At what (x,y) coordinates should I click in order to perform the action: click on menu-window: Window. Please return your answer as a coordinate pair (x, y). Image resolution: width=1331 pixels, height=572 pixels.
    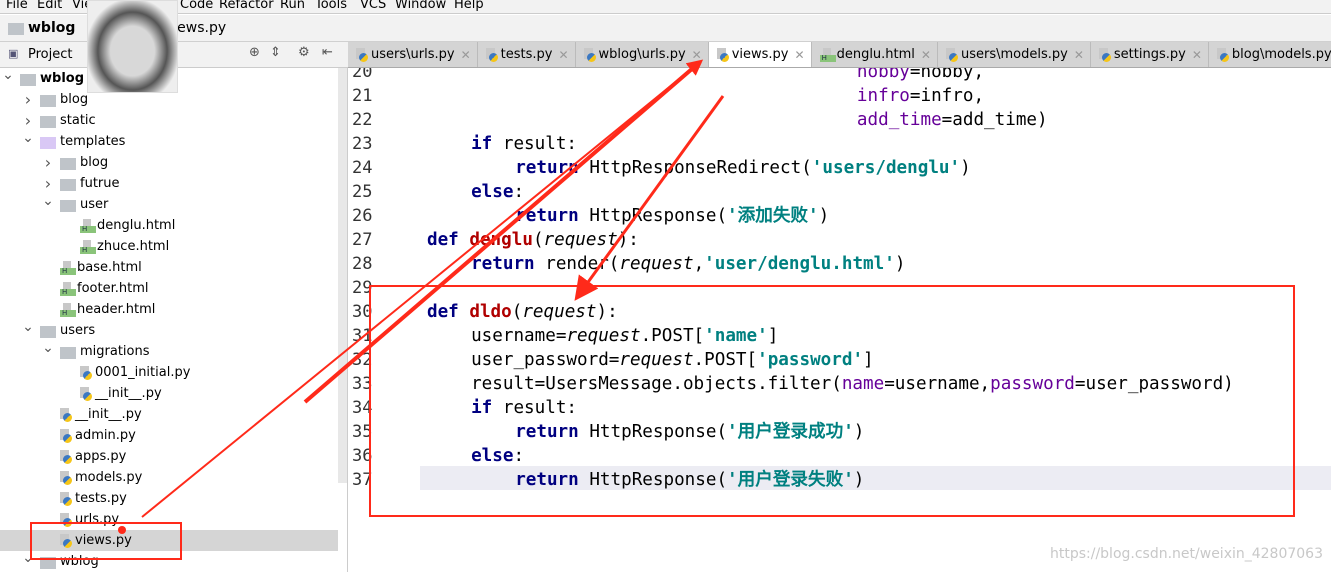
    Looking at the image, I should click on (420, 6).